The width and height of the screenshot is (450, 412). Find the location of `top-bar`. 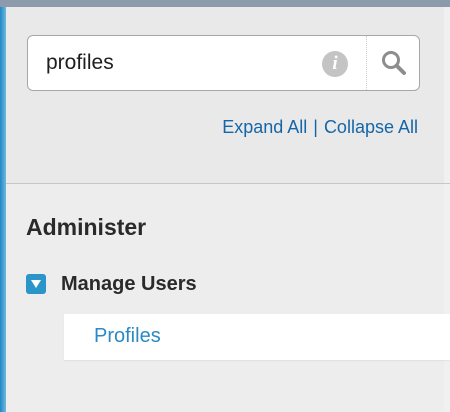

top-bar is located at coordinates (225, 3).